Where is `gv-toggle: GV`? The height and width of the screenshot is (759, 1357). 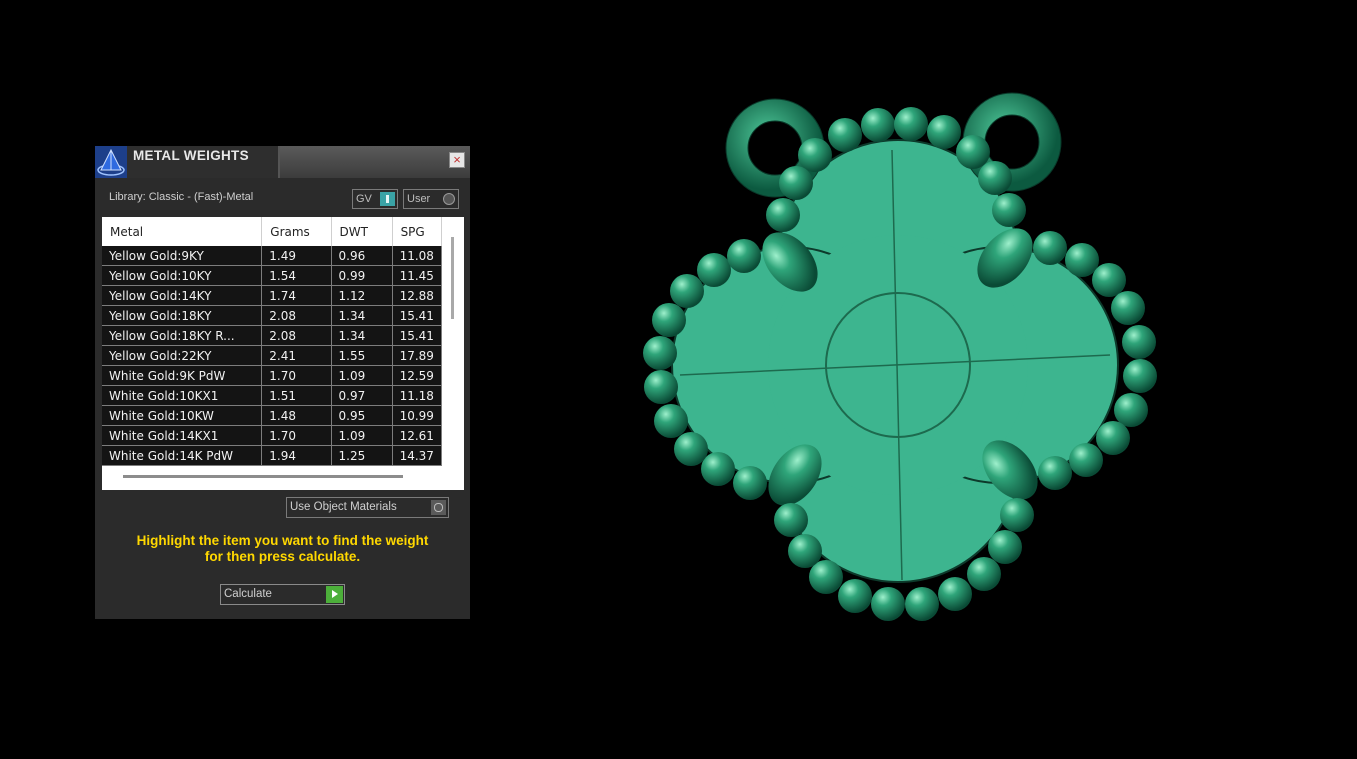
gv-toggle: GV is located at coordinates (375, 199).